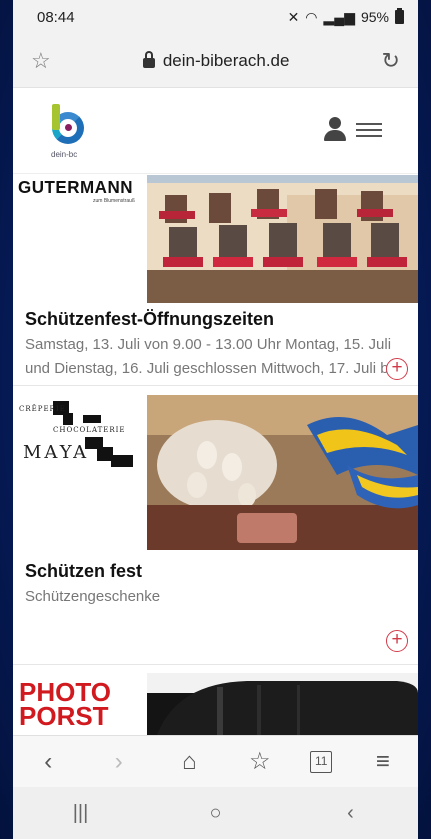  What do you see at coordinates (93, 596) in the screenshot?
I see `card-text: Schützengeschenke` at bounding box center [93, 596].